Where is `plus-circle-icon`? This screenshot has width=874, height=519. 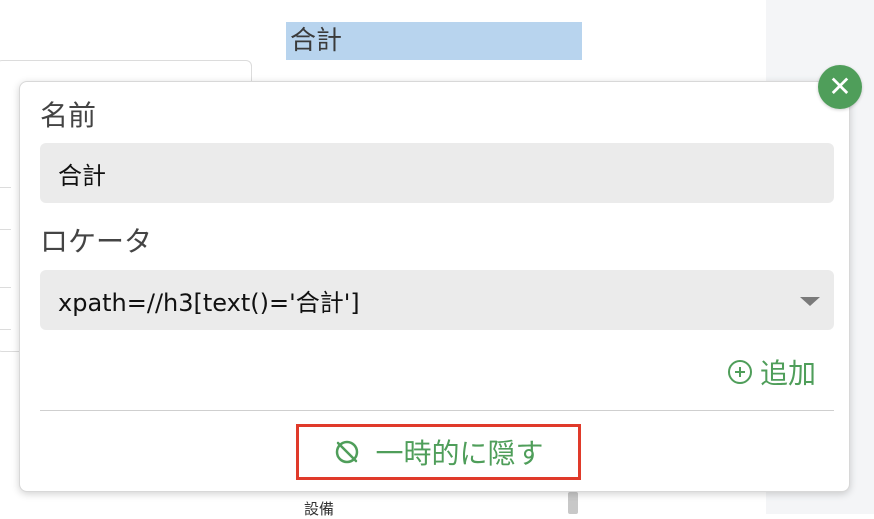 plus-circle-icon is located at coordinates (740, 372).